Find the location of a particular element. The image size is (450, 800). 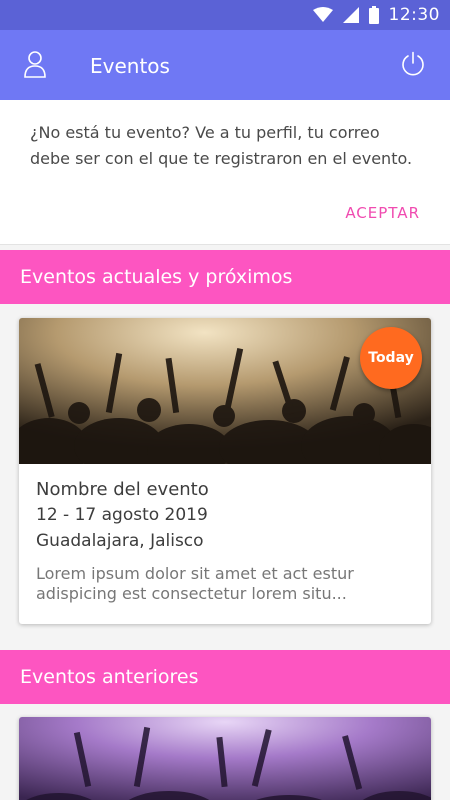

section-past-events-header: Eventos anteriores is located at coordinates (225, 677).